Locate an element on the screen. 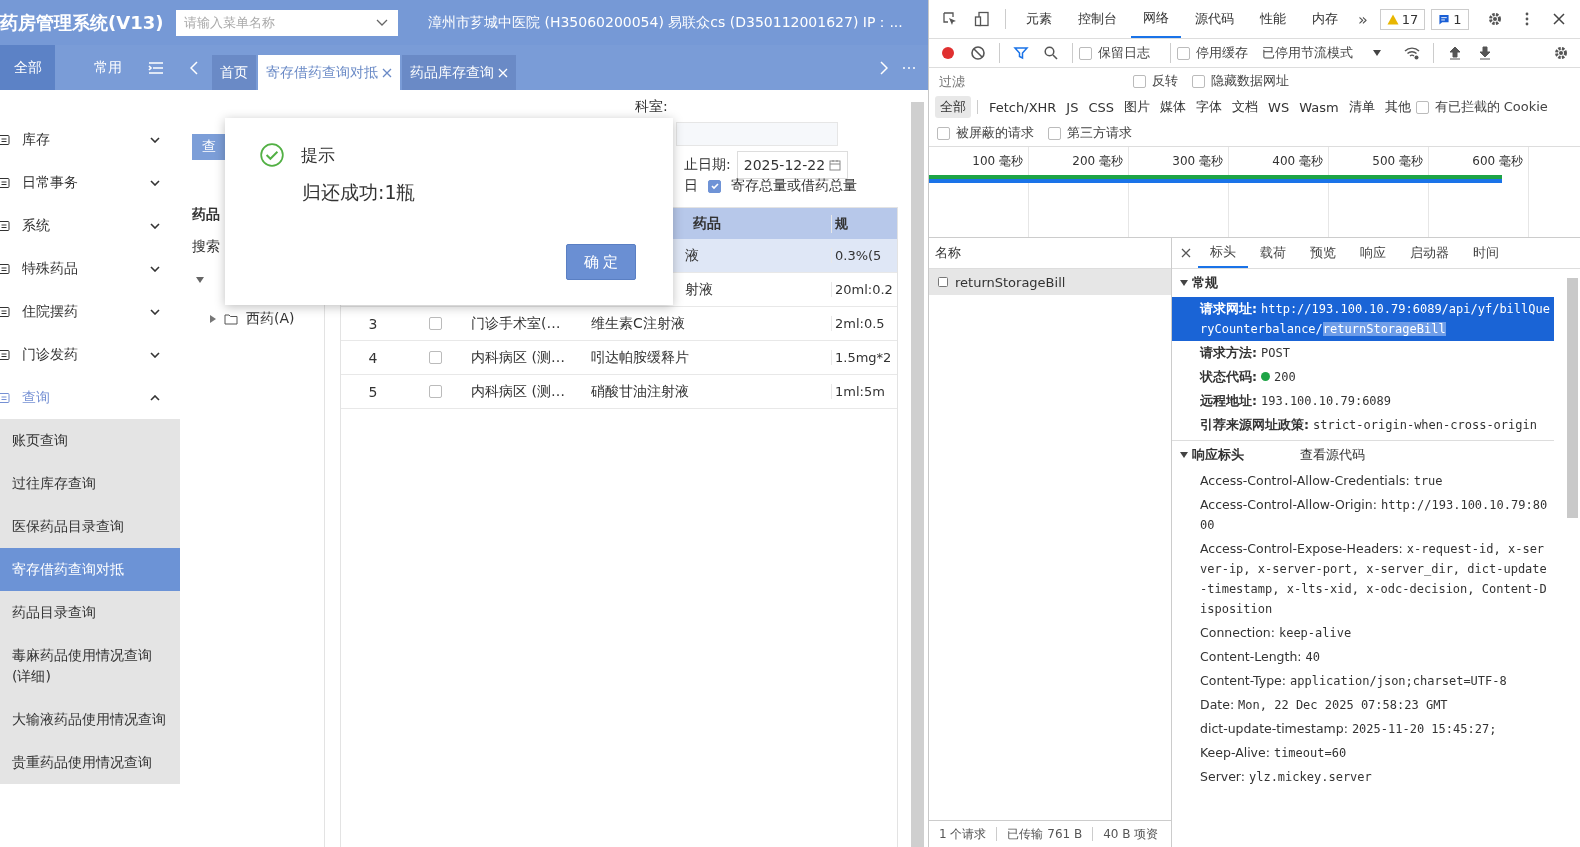 Image resolution: width=1580 pixels, height=847 pixels. chevron-right-icon is located at coordinates (884, 67).